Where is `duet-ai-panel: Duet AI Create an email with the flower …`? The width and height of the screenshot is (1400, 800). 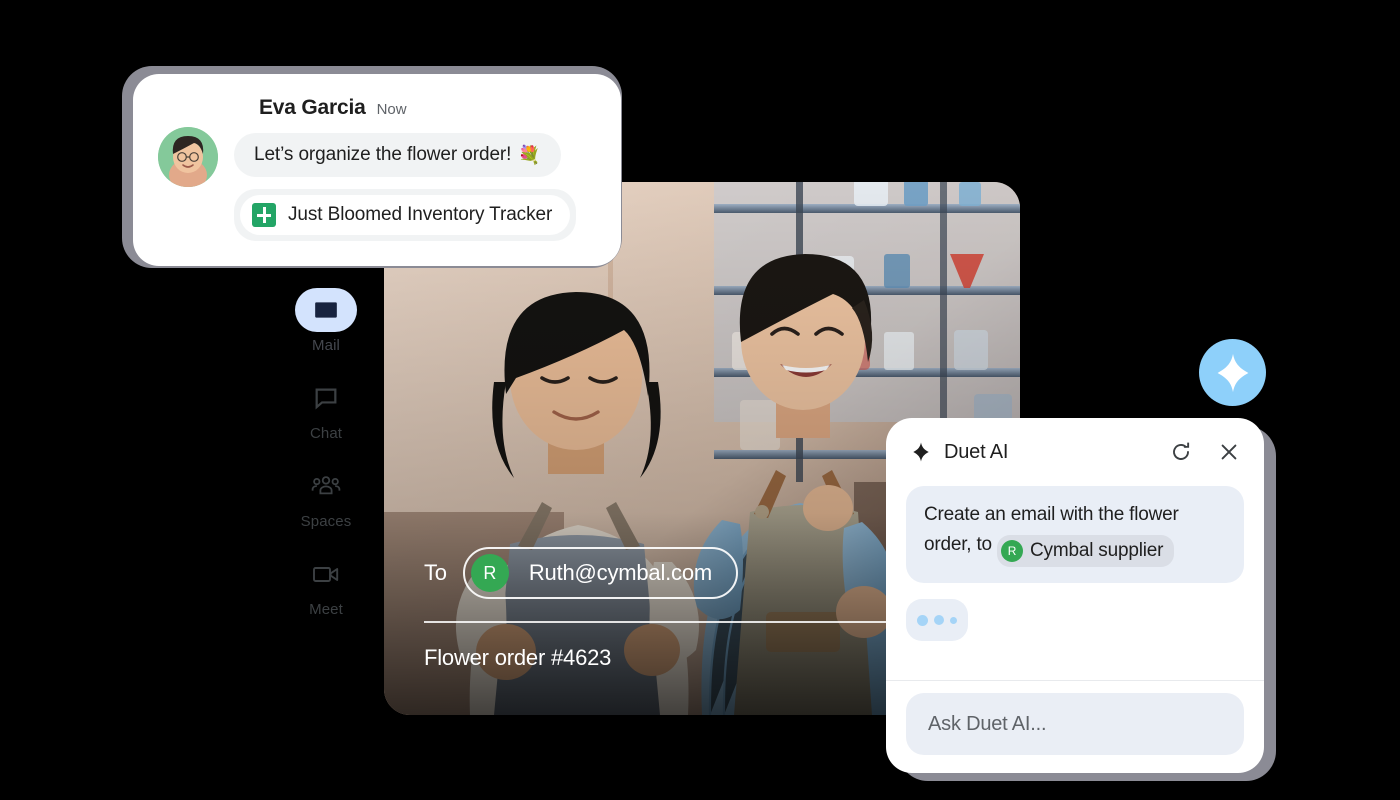 duet-ai-panel: Duet AI Create an email with the flower … is located at coordinates (1075, 595).